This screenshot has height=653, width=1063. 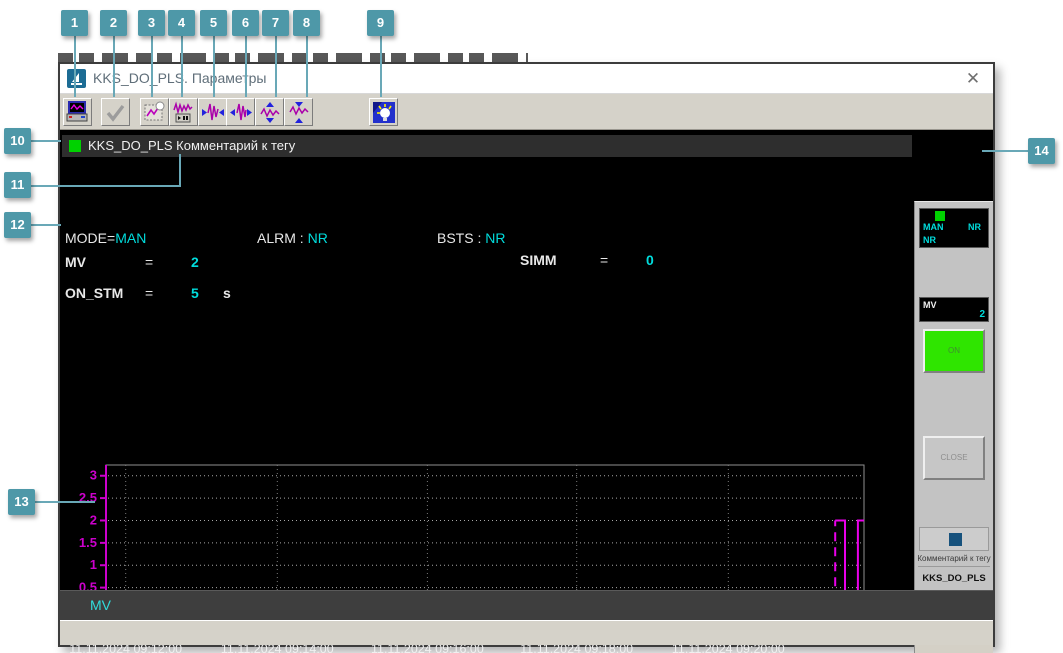 I want to click on bsts-value: NR, so click(x=495, y=238).